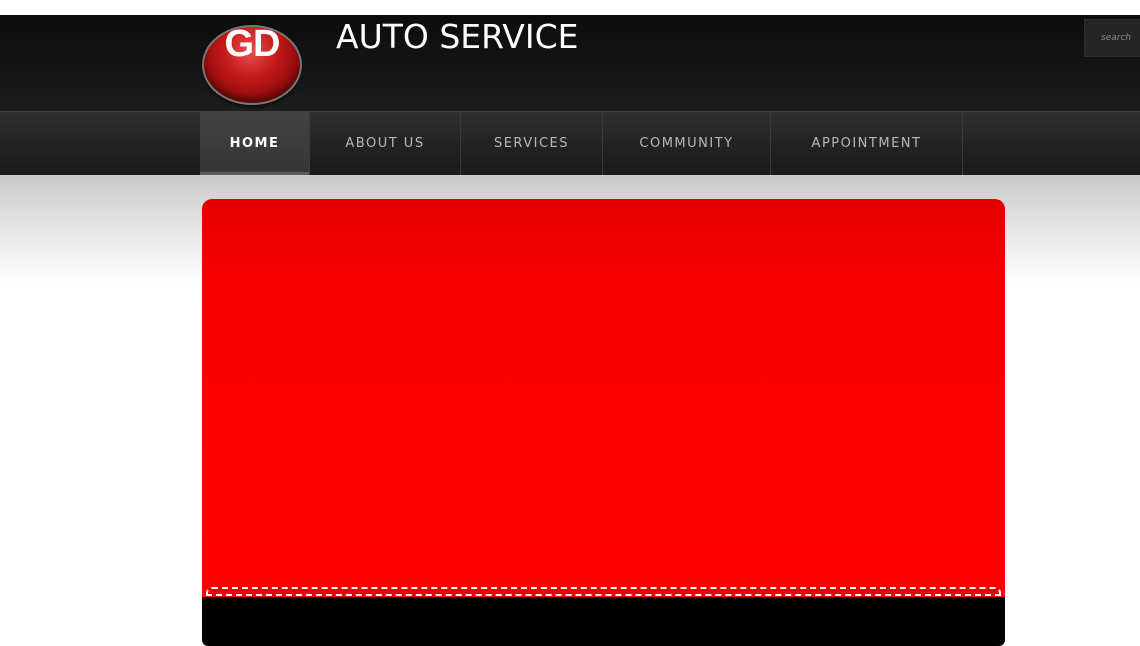  I want to click on logo-badge: GD, so click(252, 65).